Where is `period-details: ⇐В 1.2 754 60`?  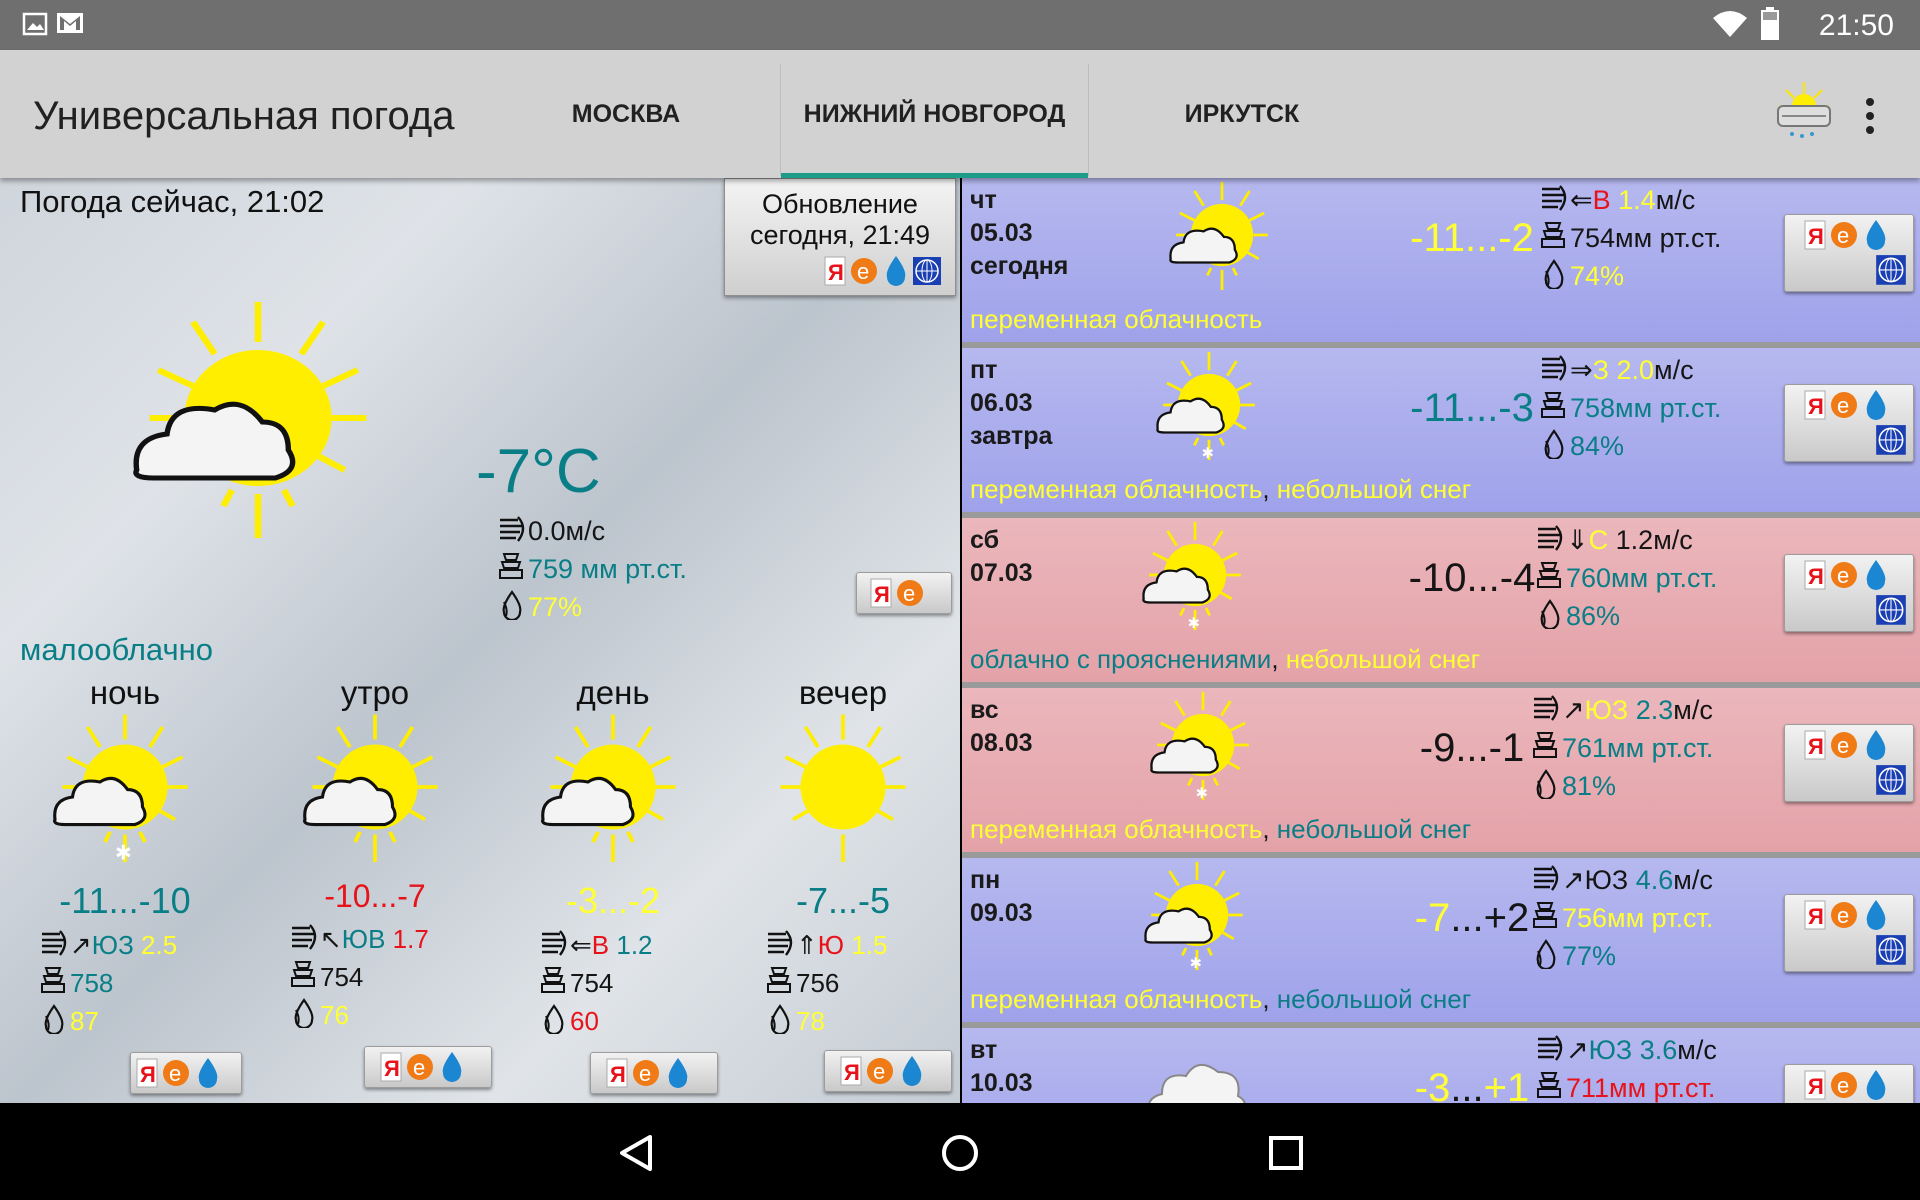 period-details: ⇐В 1.2 754 60 is located at coordinates (596, 983).